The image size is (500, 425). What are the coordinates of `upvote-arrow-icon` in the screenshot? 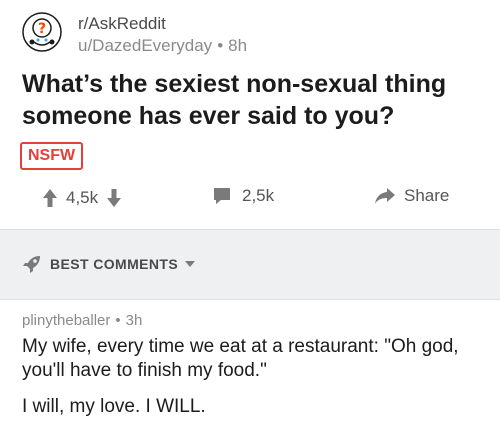 It's located at (50, 198).